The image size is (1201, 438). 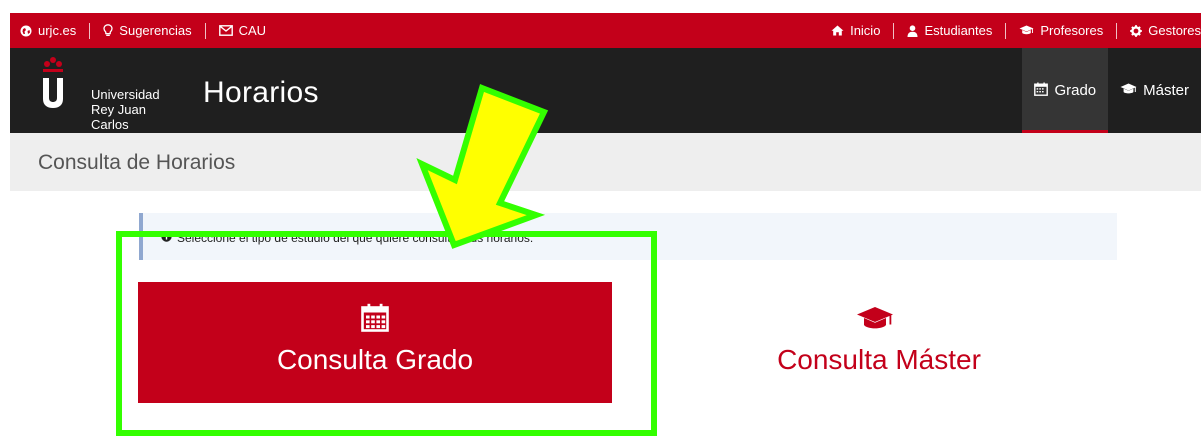 What do you see at coordinates (605, 162) in the screenshot?
I see `page-title-band: Consulta de Horarios` at bounding box center [605, 162].